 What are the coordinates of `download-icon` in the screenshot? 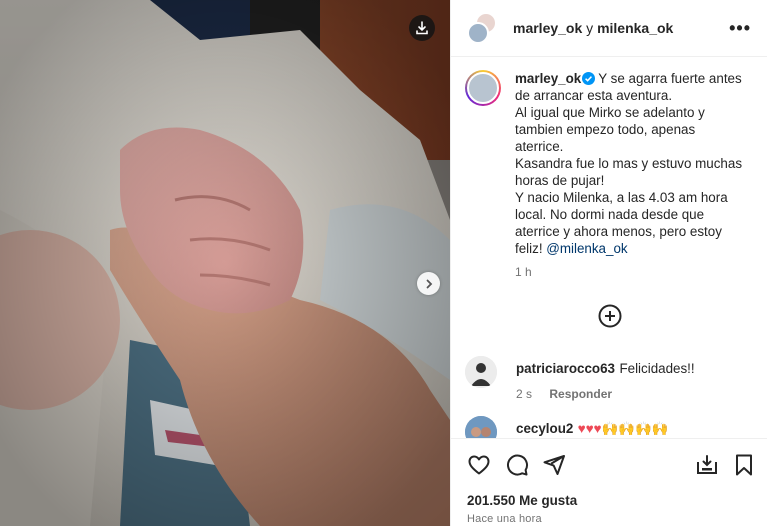 It's located at (422, 28).